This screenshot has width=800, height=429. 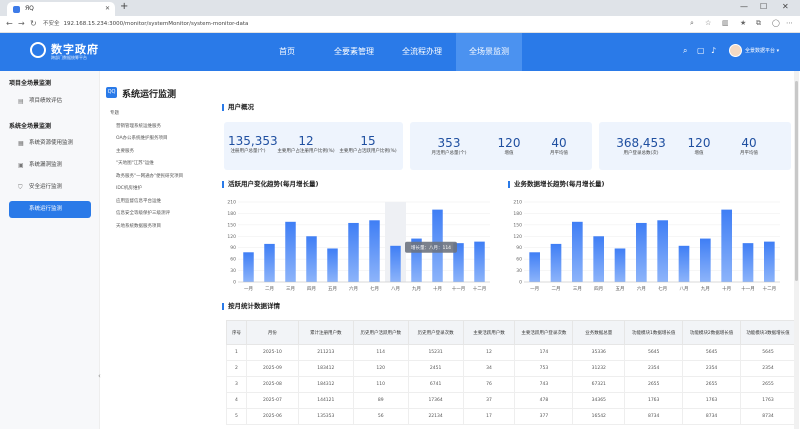 What do you see at coordinates (776, 23) in the screenshot?
I see `profile-icon: ◯` at bounding box center [776, 23].